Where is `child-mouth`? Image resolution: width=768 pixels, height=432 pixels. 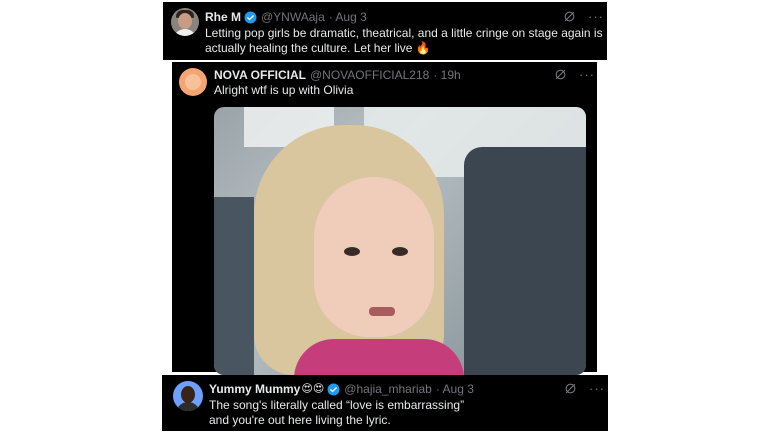
child-mouth is located at coordinates (382, 311).